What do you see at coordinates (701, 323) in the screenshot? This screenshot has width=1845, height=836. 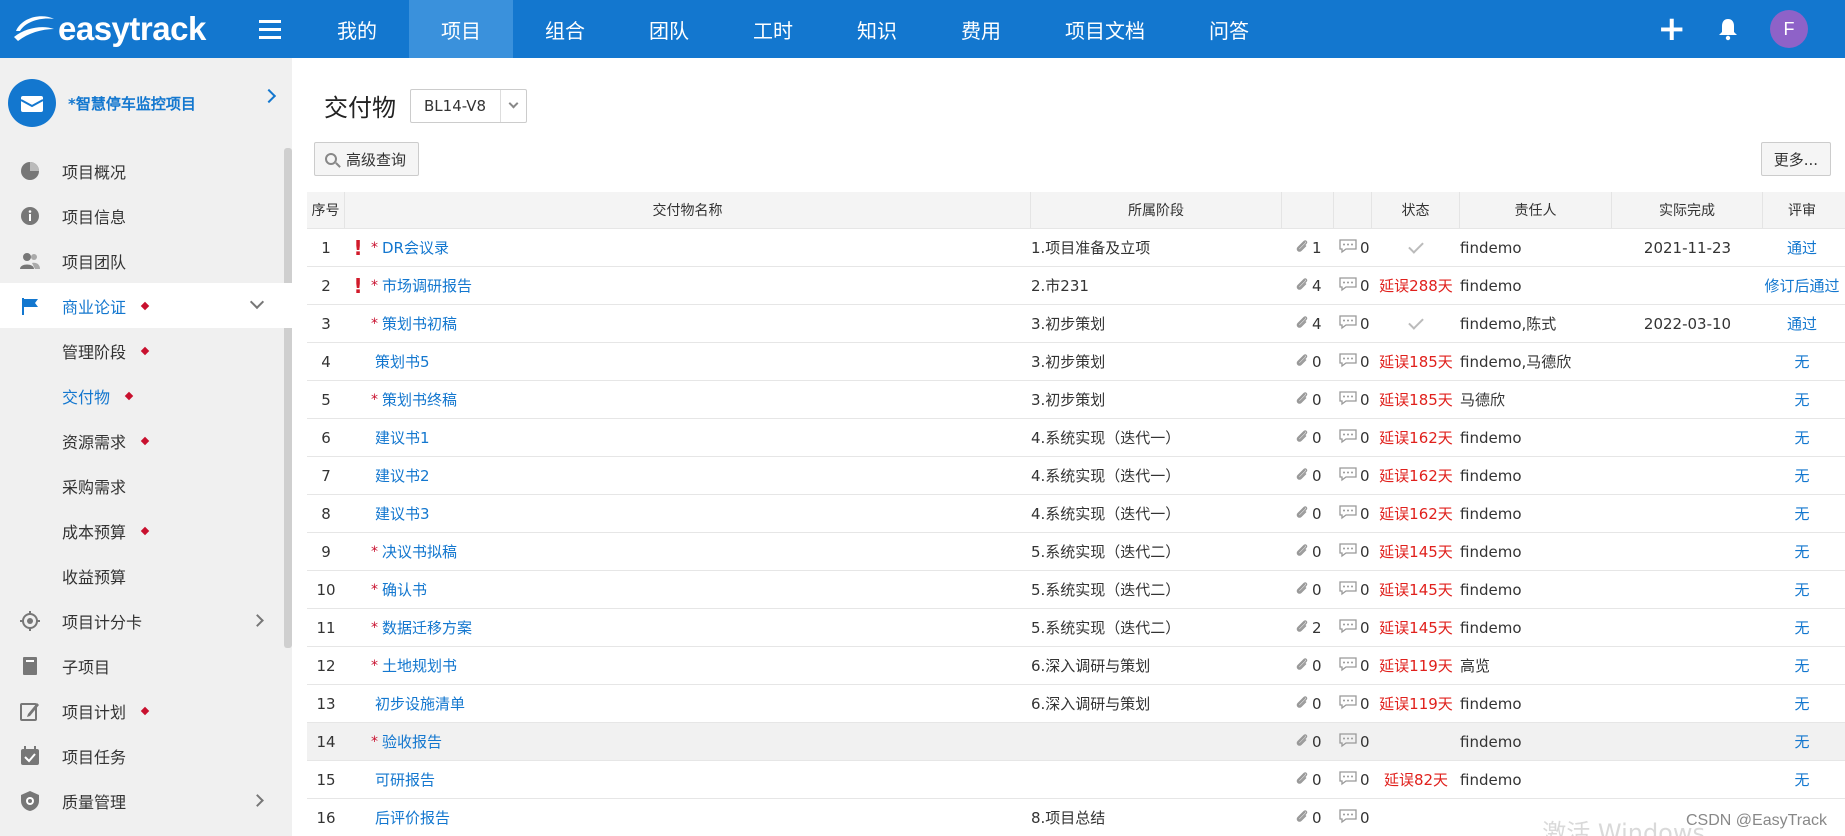 I see `deliverable-name: * 策划书初稿` at bounding box center [701, 323].